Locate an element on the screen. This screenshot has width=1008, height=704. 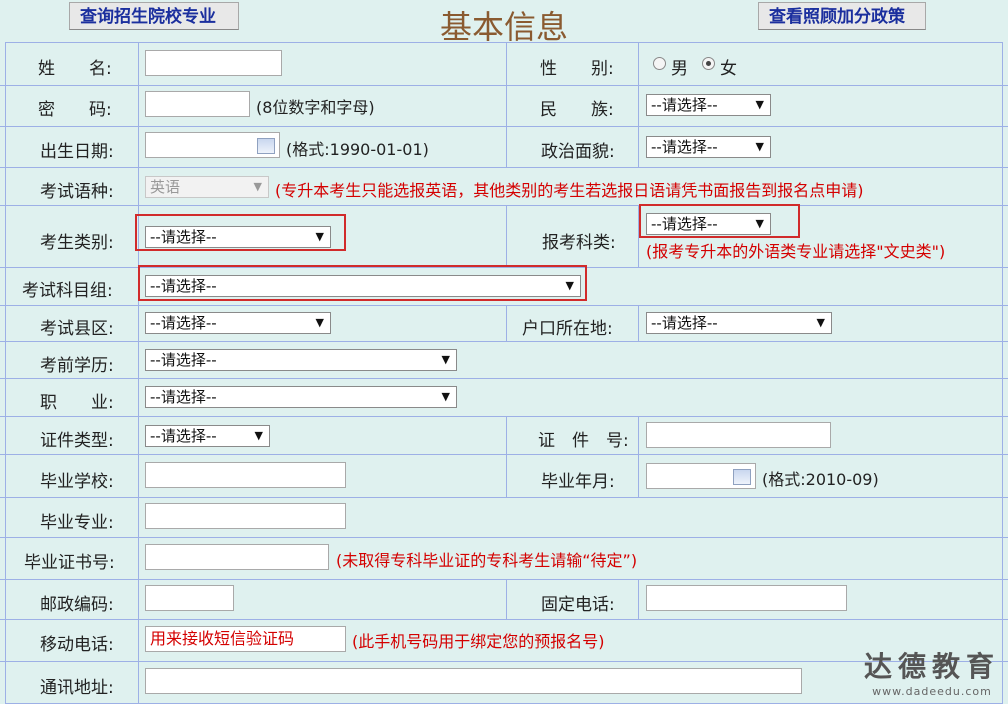
job-label: 职 业: is located at coordinates (77, 403).